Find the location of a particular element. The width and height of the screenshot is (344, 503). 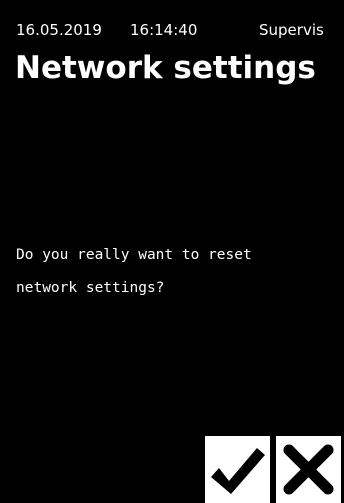

confirmation-message-line: Do you really want to reset is located at coordinates (134, 255).